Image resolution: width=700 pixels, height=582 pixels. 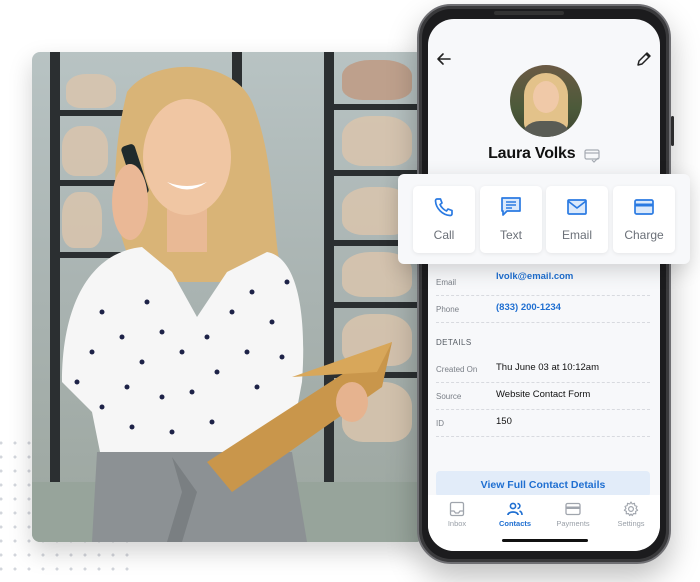 What do you see at coordinates (457, 523) in the screenshot?
I see `tab-label: Inbox` at bounding box center [457, 523].